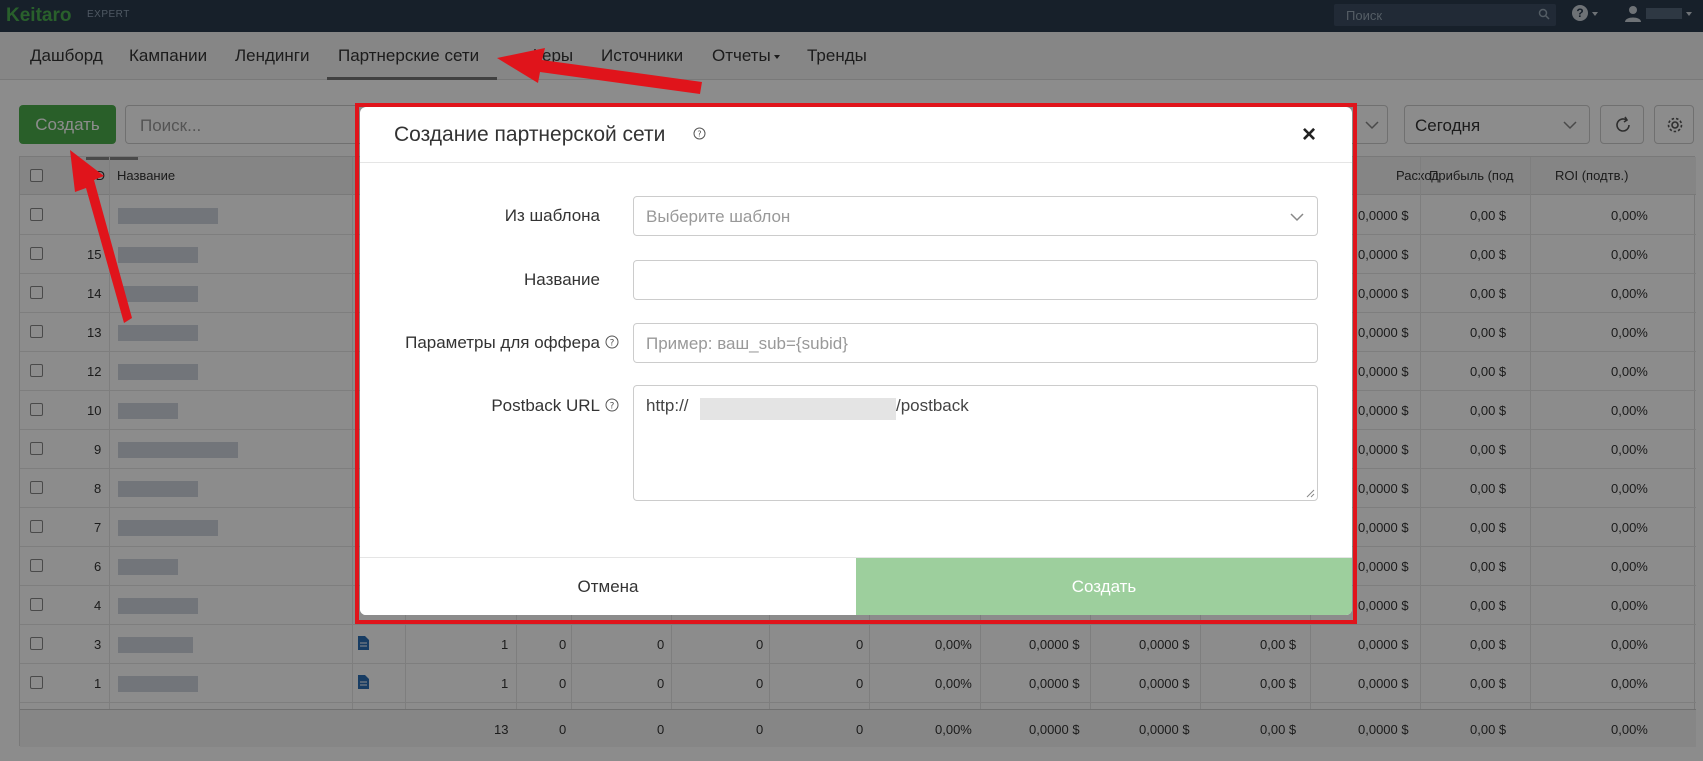 The image size is (1703, 761). I want to click on arrow-to-nav-item, so click(599, 71).